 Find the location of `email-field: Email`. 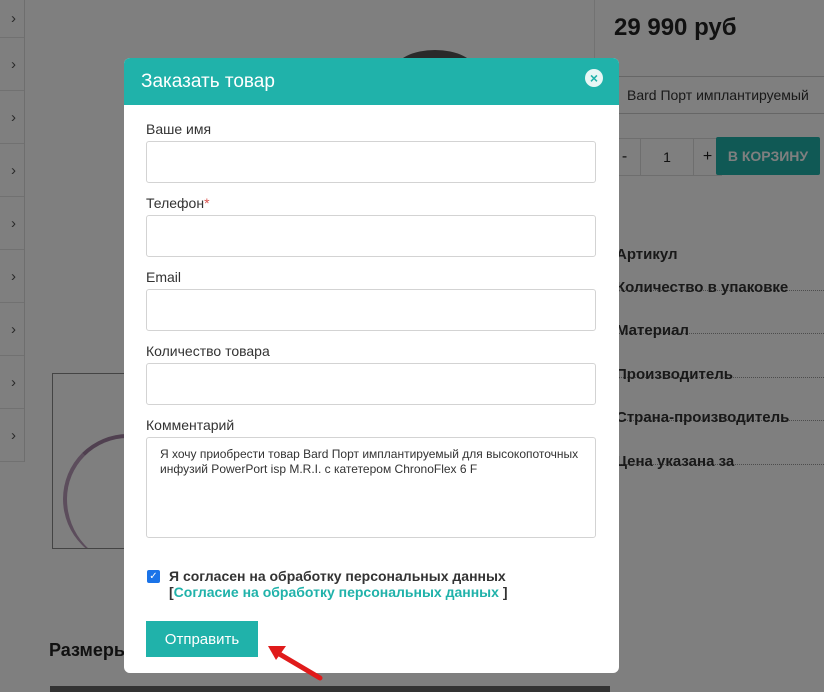

email-field: Email is located at coordinates (371, 300).